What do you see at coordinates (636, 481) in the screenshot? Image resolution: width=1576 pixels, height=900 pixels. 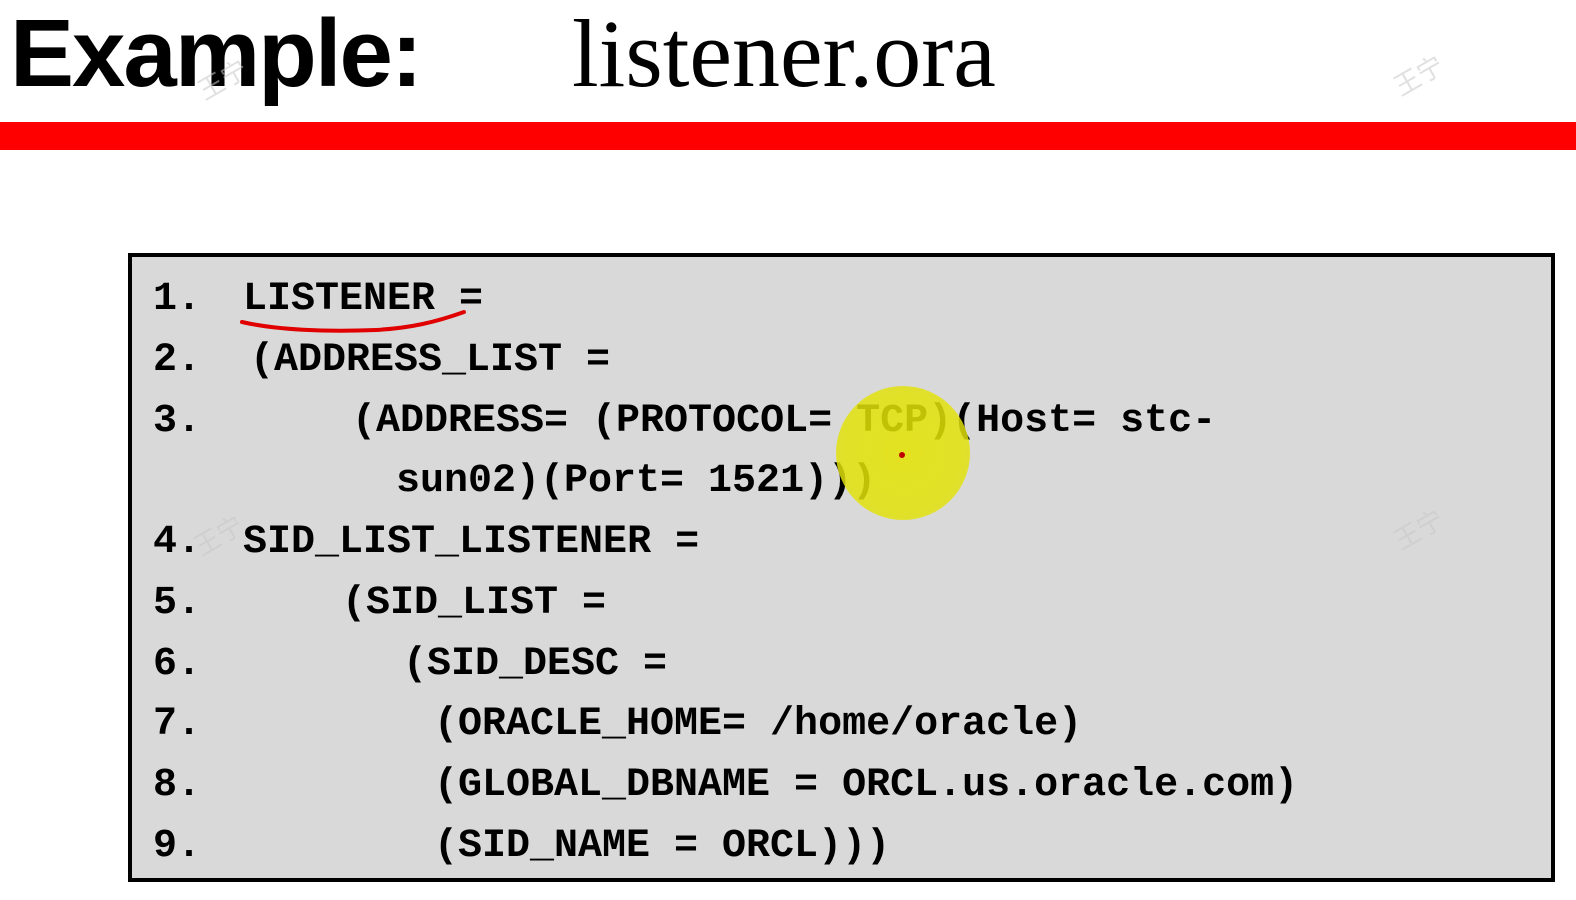 I see `code-line-3-continuation: sun02)(Port= 1521)))` at bounding box center [636, 481].